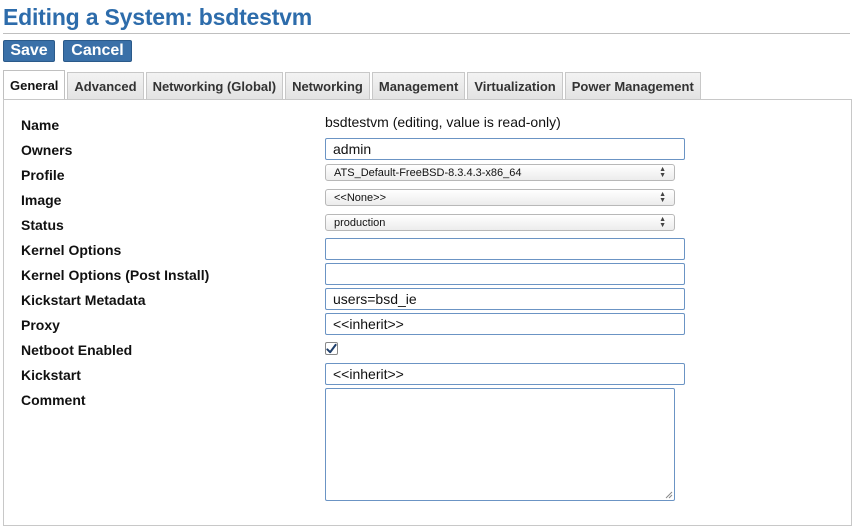  What do you see at coordinates (515, 86) in the screenshot?
I see `tab-virtualization: Virtualization` at bounding box center [515, 86].